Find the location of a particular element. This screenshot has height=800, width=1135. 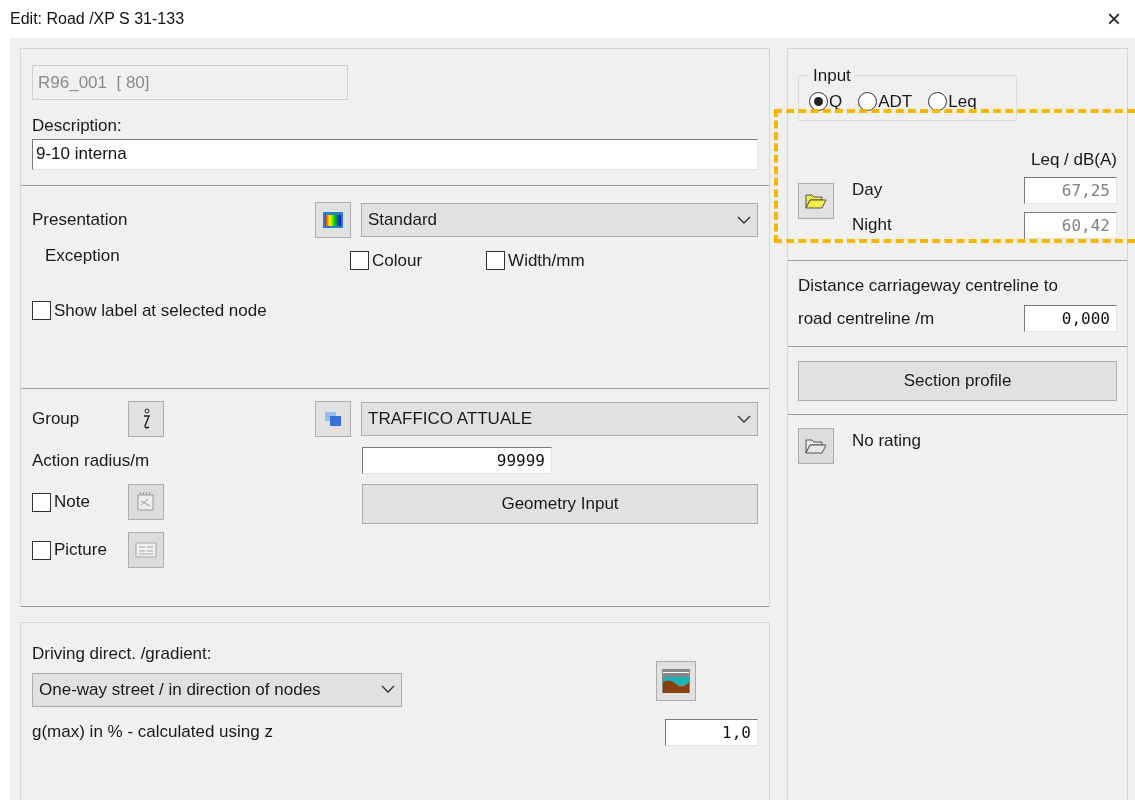

group-select: TRAFFICO ATTUALE is located at coordinates (559, 419).